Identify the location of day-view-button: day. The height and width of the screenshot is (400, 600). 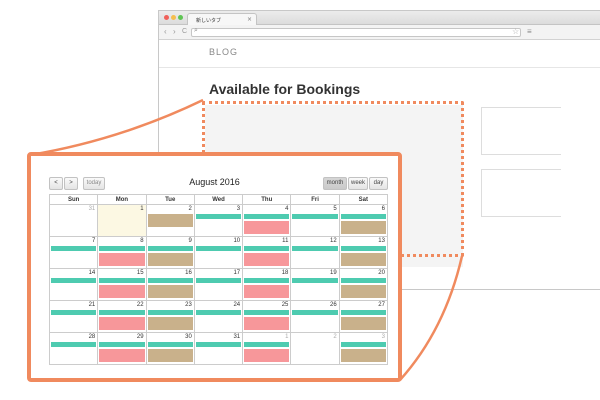
(378, 183).